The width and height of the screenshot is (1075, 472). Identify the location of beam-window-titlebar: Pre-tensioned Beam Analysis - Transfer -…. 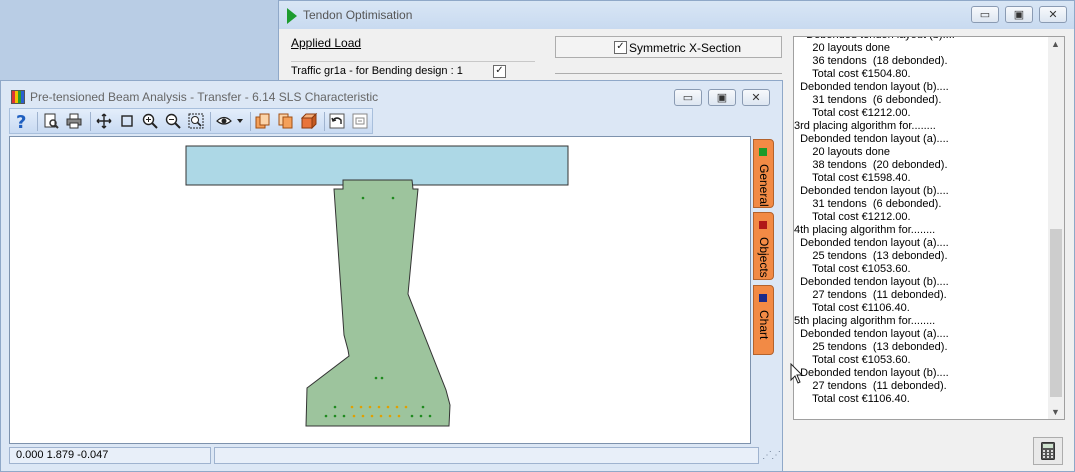
(391, 96).